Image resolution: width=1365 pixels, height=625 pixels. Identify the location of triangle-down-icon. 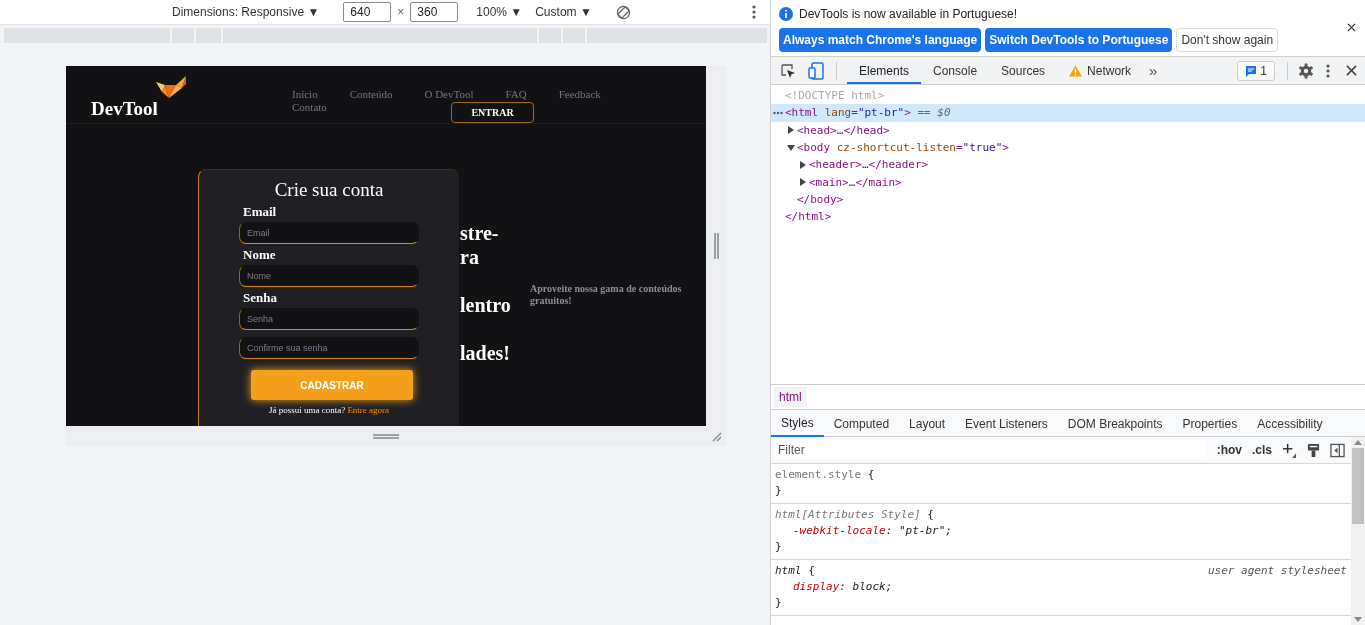
(791, 147).